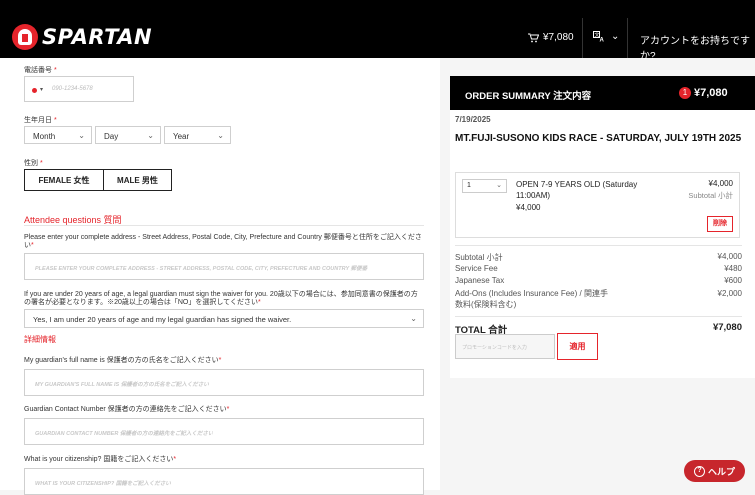 The height and width of the screenshot is (495, 755). Describe the element at coordinates (494, 348) in the screenshot. I see `promo-placeholder: プロモーションコードを入力` at that location.